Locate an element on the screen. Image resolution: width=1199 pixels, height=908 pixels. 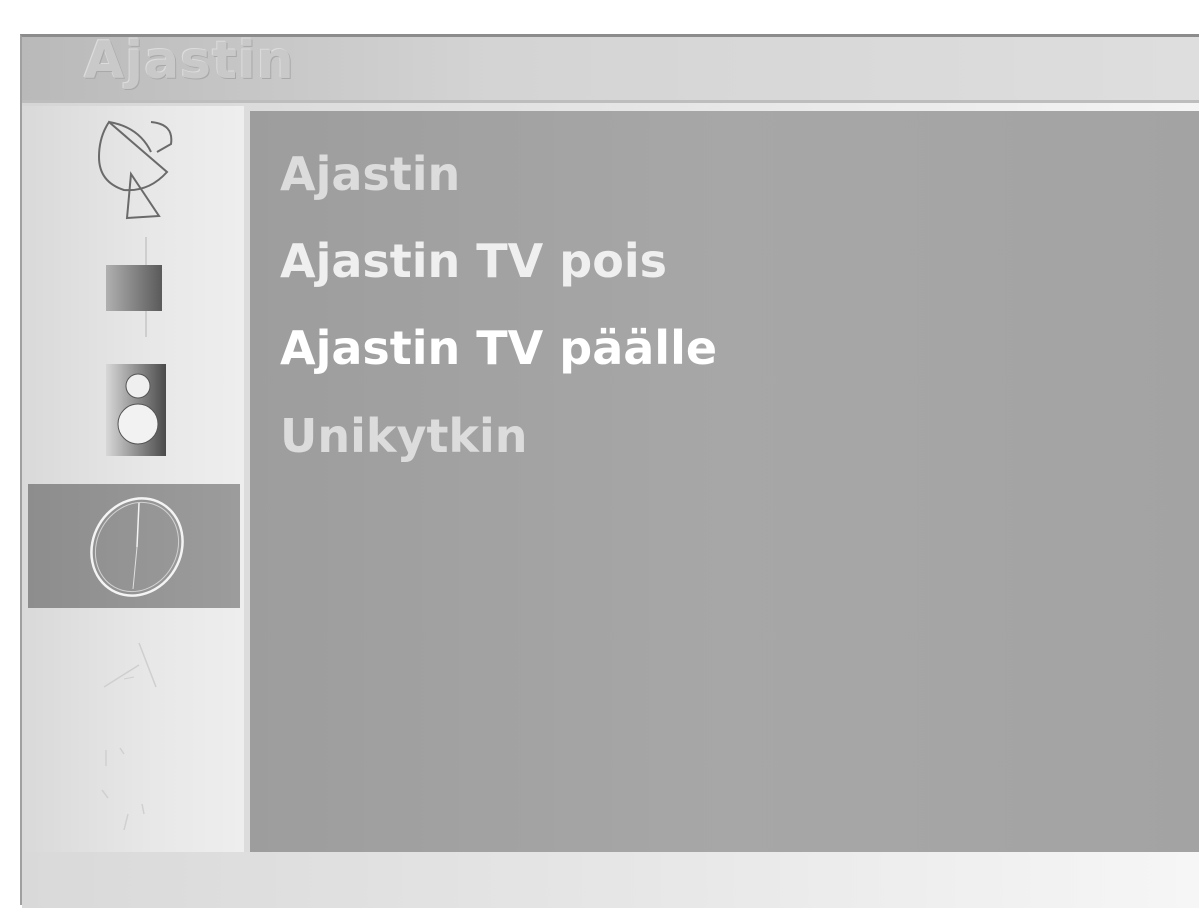
menu-item-off-timer: Ajastin TV pois is located at coordinates (473, 261).